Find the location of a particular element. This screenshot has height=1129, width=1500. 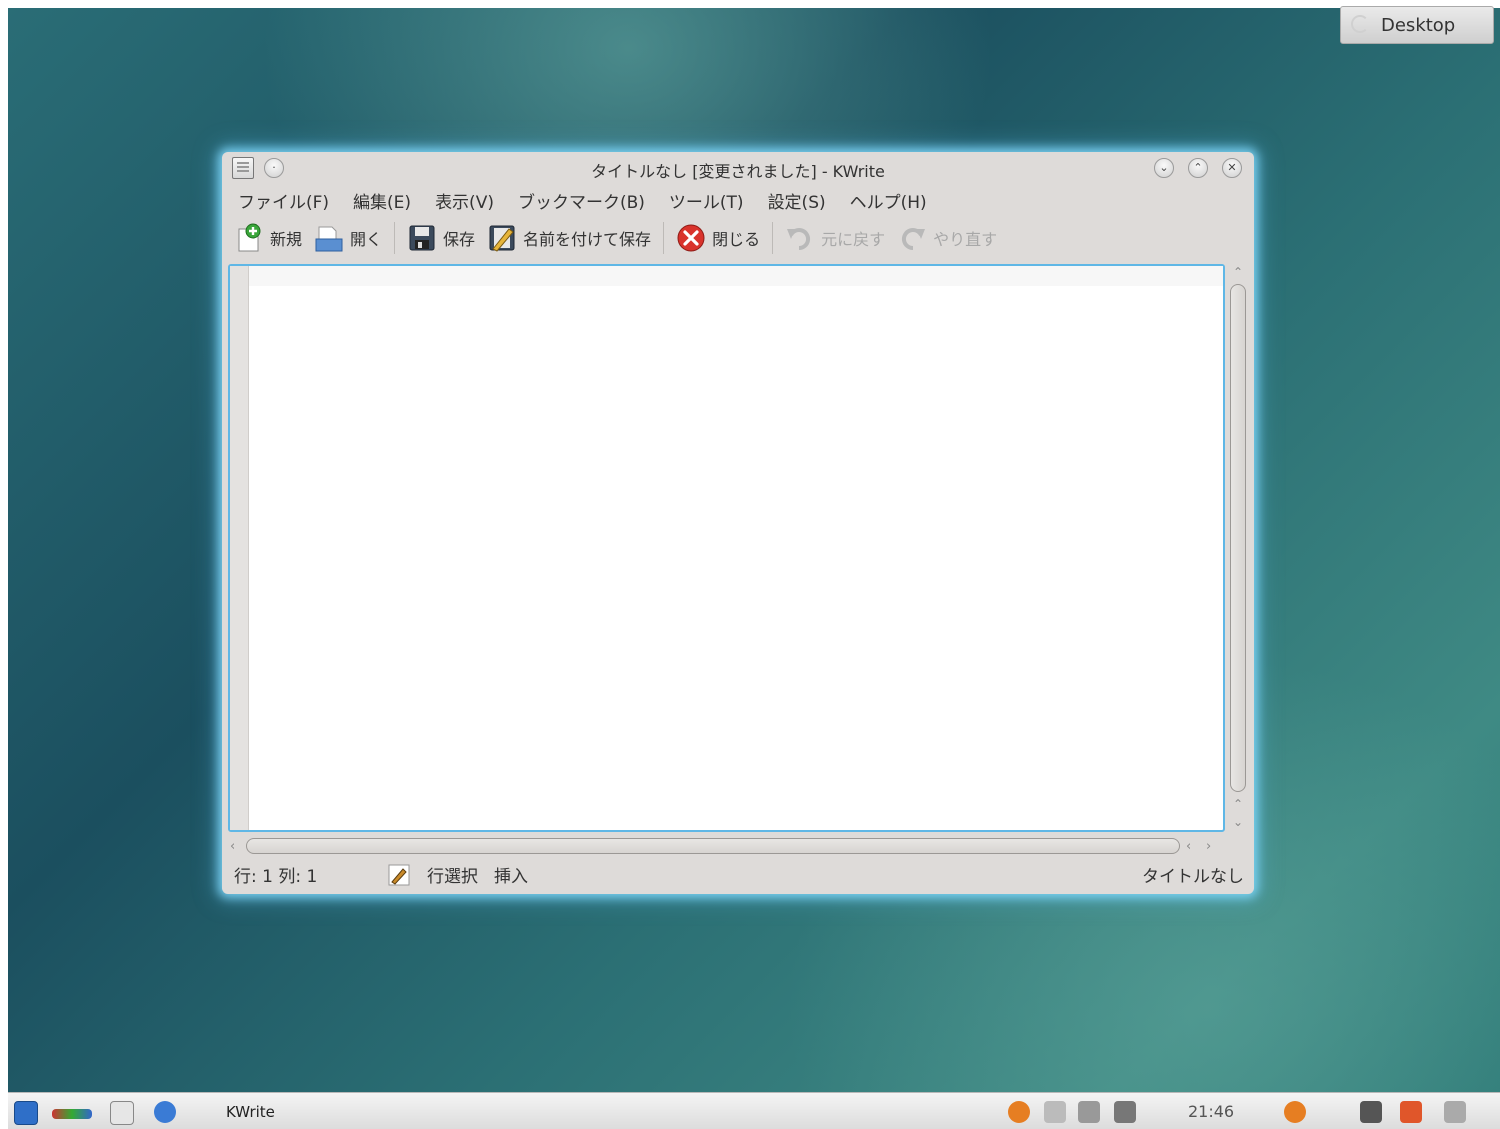

undo-icon is located at coordinates (799, 239).